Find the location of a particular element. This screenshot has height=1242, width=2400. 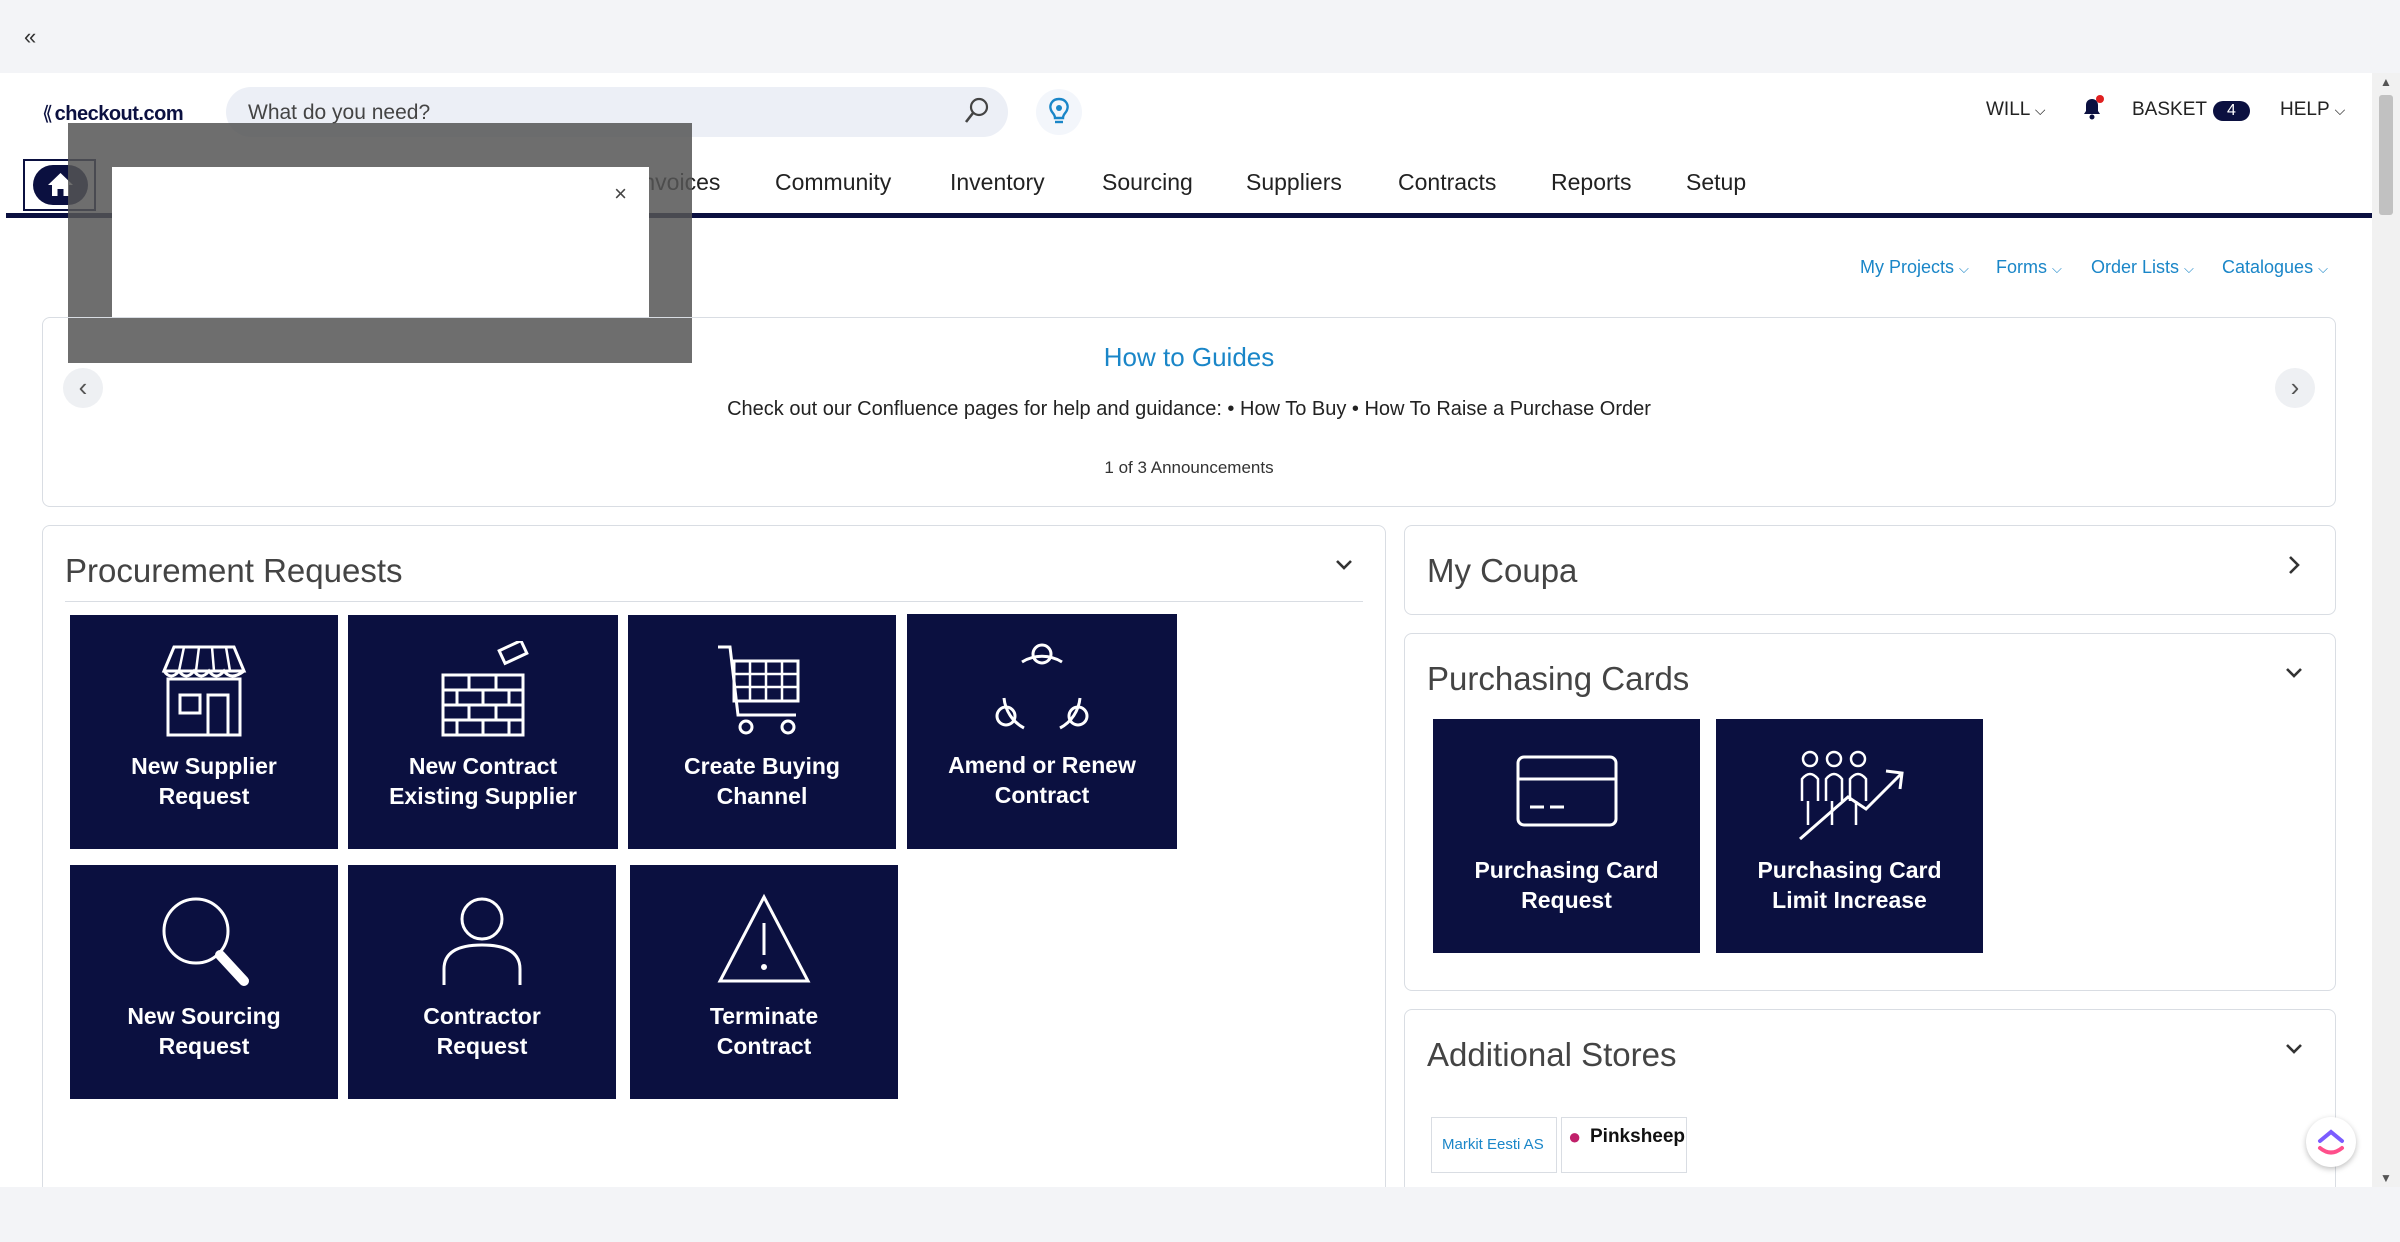

announcement-count: 1 of 3 Announcements is located at coordinates (1189, 467).